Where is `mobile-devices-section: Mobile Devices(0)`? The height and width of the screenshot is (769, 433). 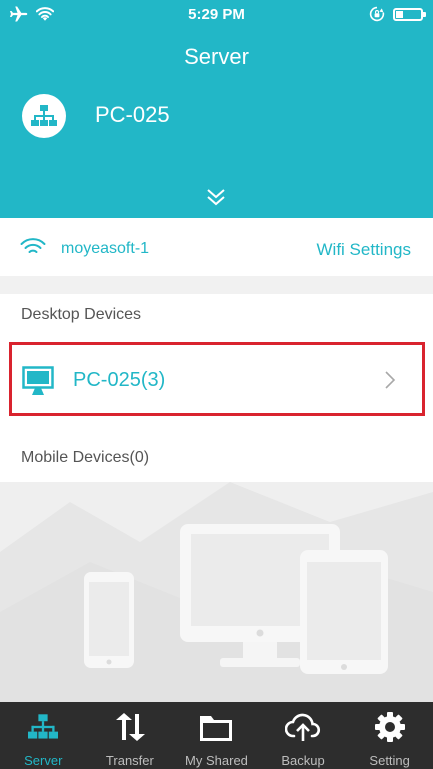
mobile-devices-section: Mobile Devices(0) is located at coordinates (216, 458).